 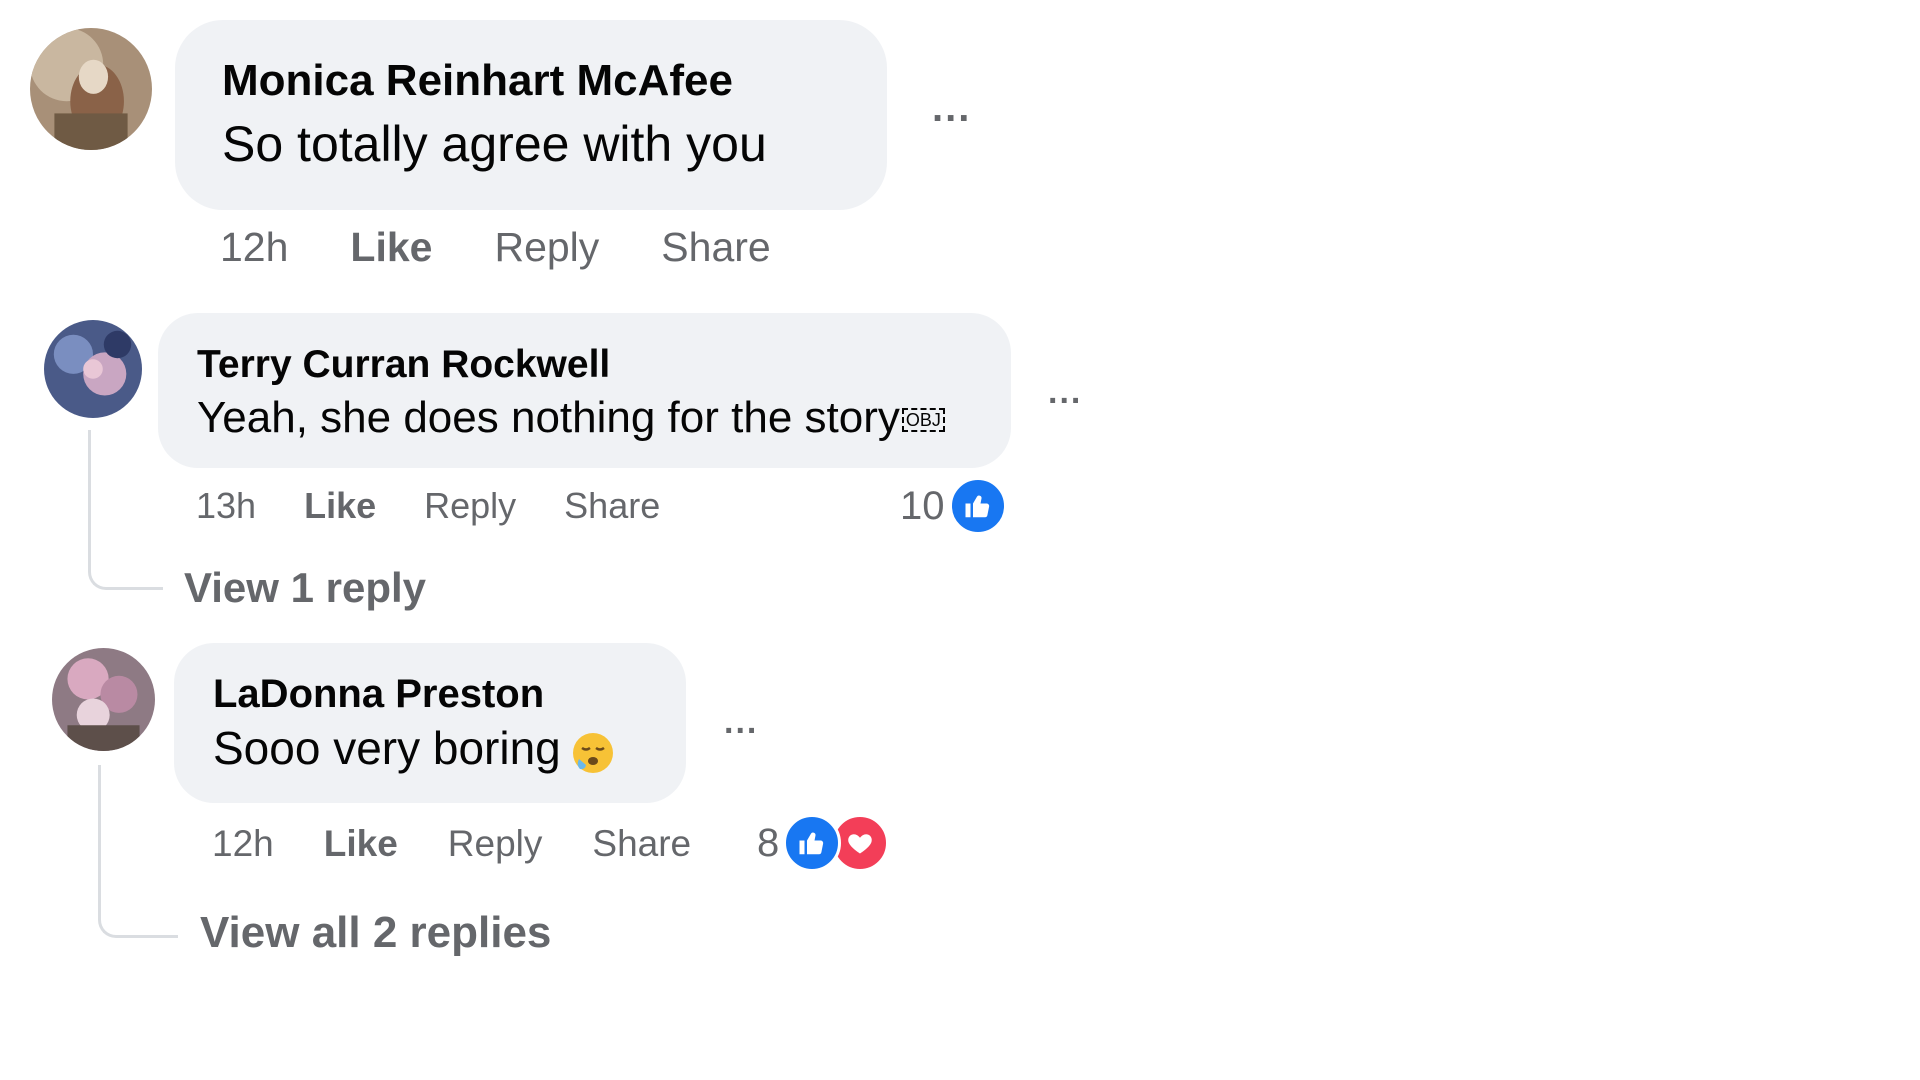 What do you see at coordinates (923, 420) in the screenshot?
I see `embedded-object-icon: OBJ` at bounding box center [923, 420].